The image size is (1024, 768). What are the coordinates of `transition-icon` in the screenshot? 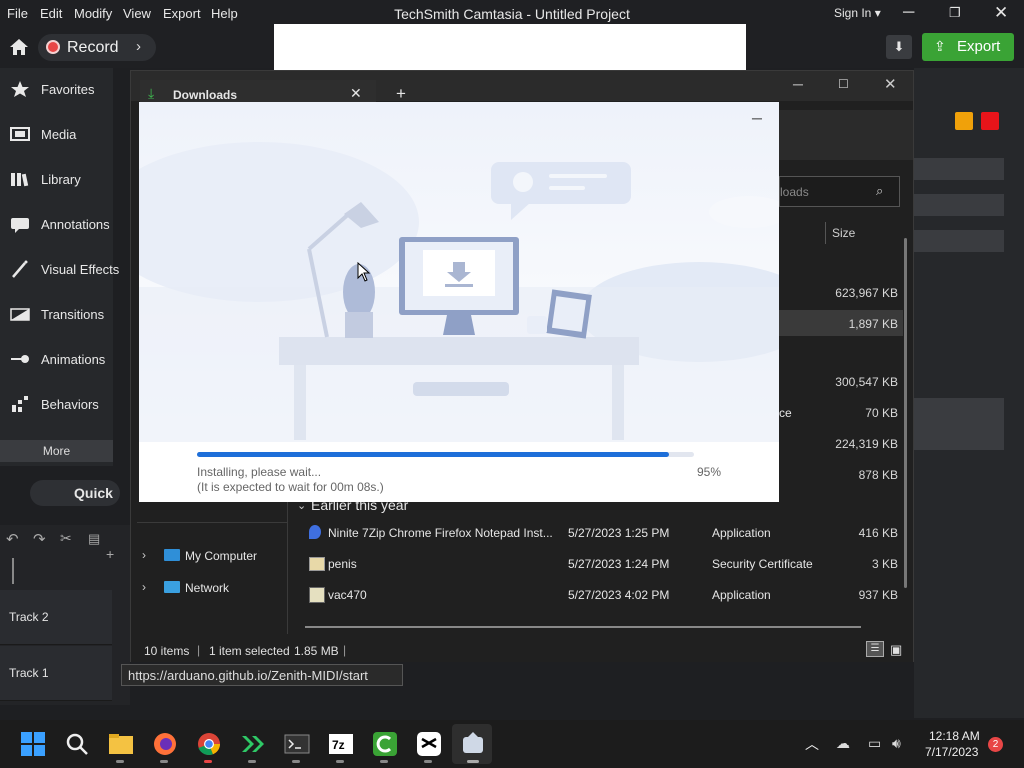 It's located at (20, 314).